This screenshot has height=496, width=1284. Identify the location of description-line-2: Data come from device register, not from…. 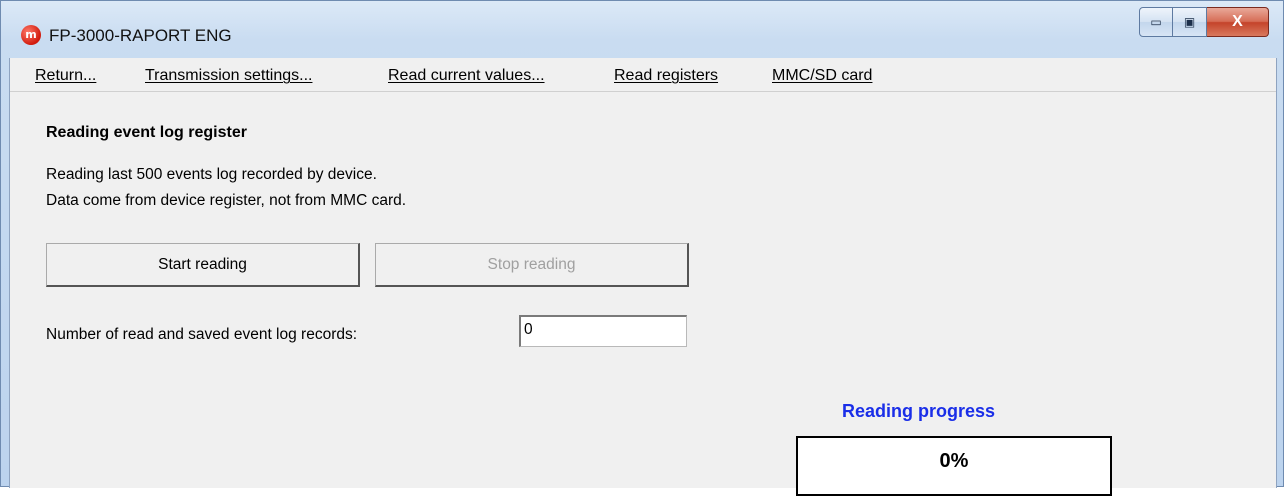
(226, 200).